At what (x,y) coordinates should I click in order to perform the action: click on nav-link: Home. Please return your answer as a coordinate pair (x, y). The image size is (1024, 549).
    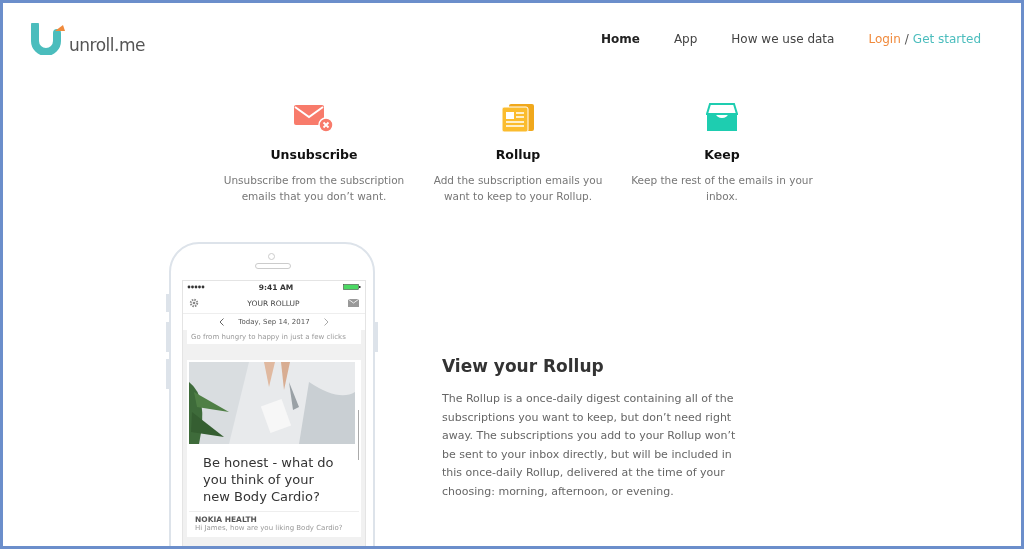
    Looking at the image, I should click on (620, 39).